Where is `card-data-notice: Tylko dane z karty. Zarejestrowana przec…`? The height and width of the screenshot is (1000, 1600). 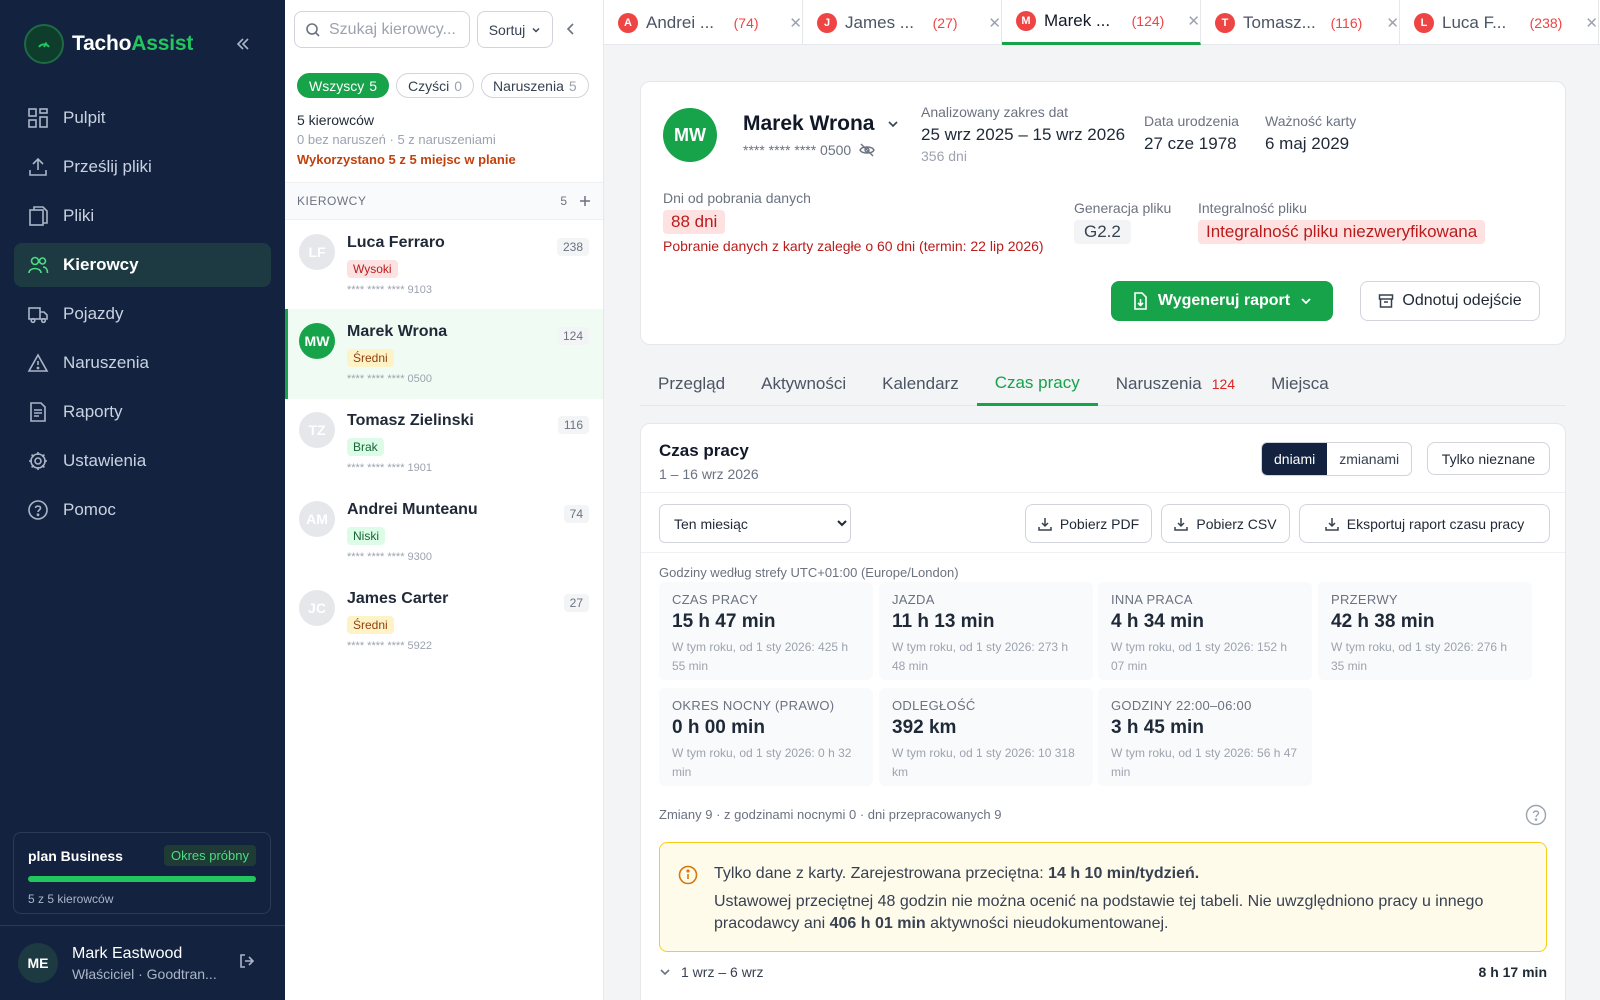 card-data-notice: Tylko dane z karty. Zarejestrowana przec… is located at coordinates (1103, 897).